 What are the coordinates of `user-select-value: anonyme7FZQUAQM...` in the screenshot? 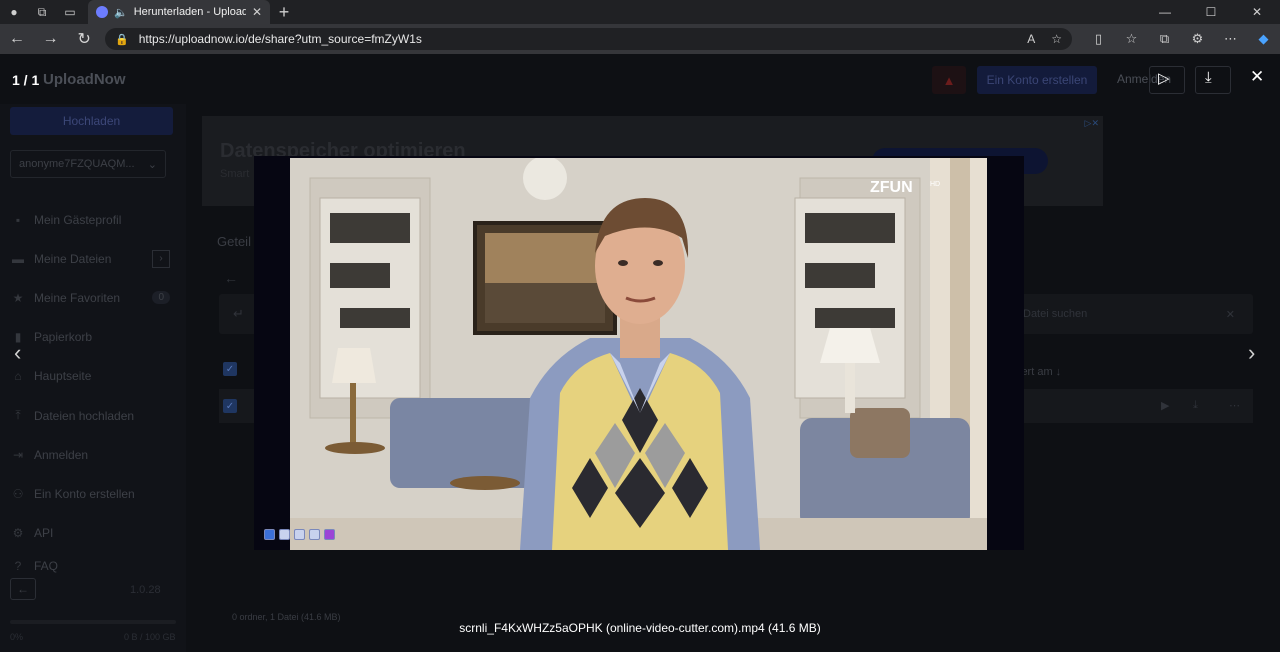 It's located at (77, 164).